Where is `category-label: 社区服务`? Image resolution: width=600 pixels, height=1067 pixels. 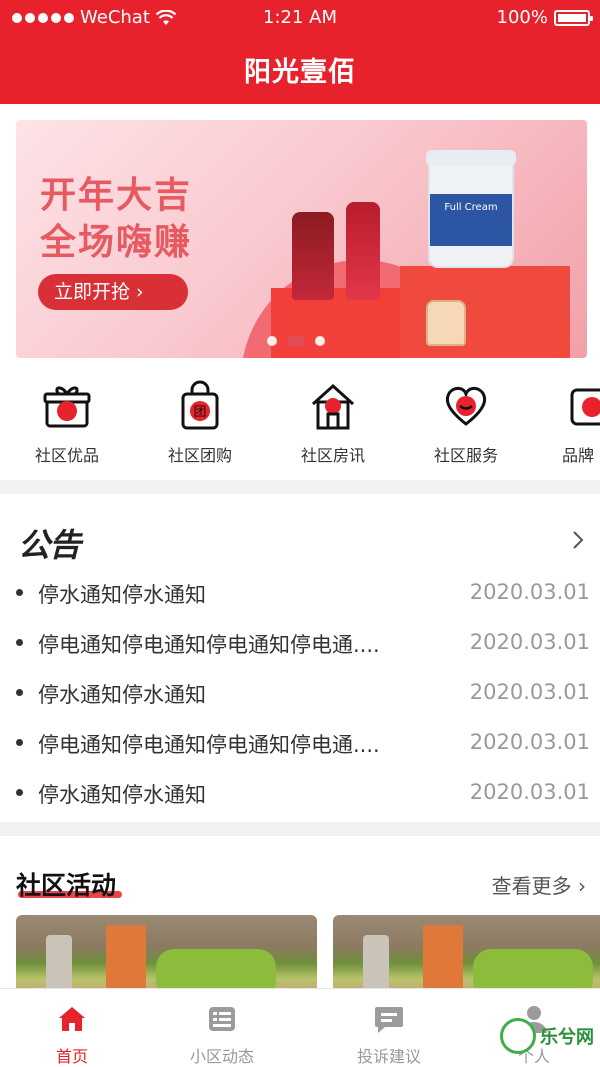 category-label: 社区服务 is located at coordinates (465, 455).